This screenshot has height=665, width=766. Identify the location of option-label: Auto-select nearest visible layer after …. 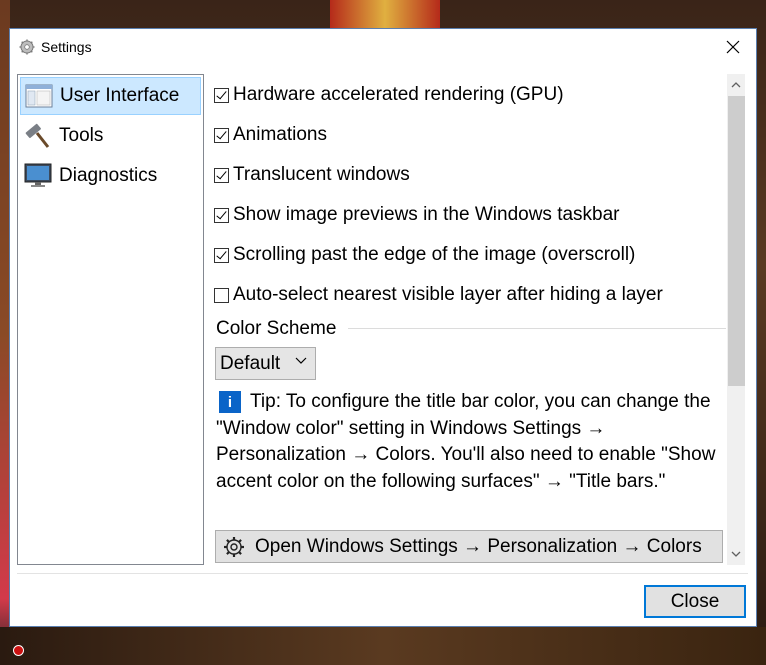
(448, 294).